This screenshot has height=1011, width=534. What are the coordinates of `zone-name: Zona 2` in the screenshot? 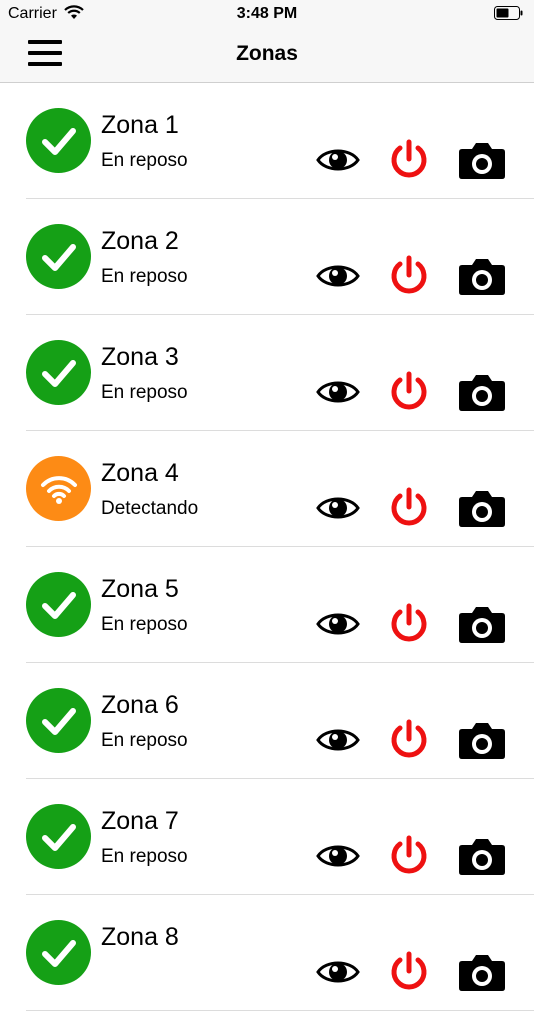 It's located at (140, 241).